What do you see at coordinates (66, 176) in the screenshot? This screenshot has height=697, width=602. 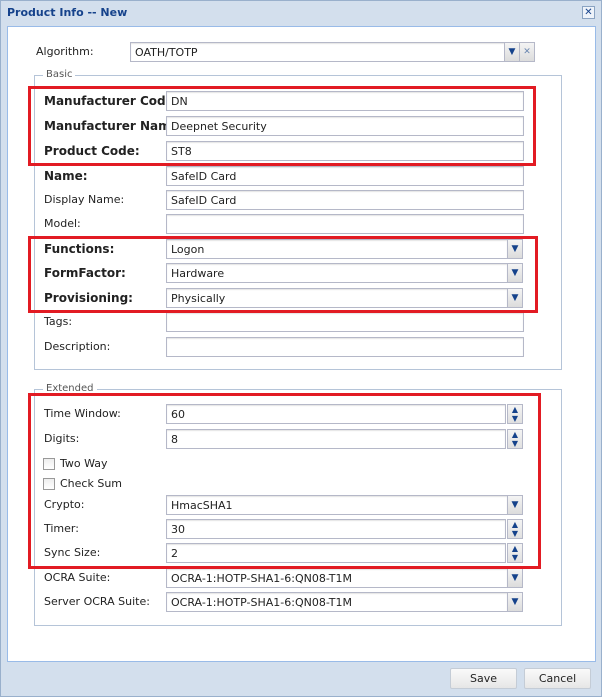 I see `name-label: Name:` at bounding box center [66, 176].